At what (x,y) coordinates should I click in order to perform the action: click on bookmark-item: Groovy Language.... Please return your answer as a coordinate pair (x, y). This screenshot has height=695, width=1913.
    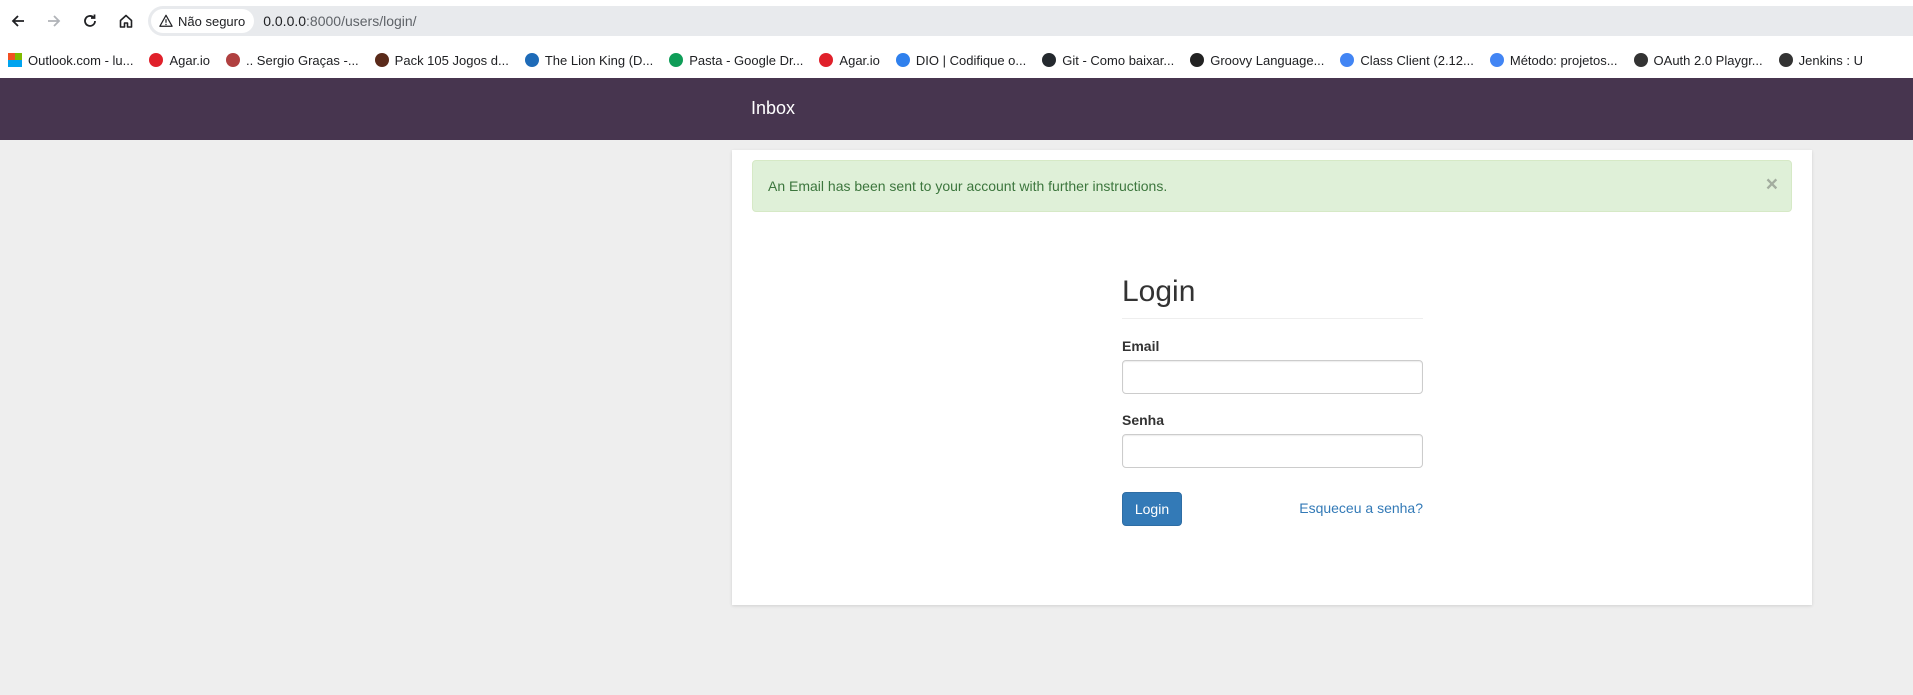
    Looking at the image, I should click on (1257, 60).